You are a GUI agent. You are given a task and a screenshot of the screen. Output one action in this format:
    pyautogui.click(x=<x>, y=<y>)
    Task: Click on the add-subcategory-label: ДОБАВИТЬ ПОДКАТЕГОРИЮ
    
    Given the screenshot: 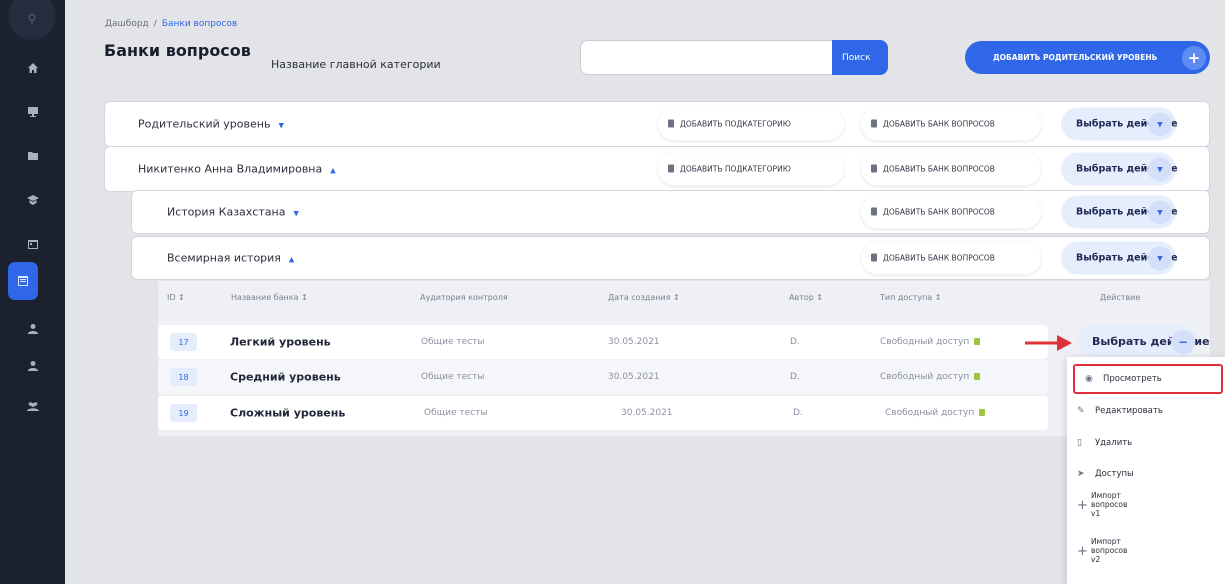 What is the action you would take?
    pyautogui.click(x=735, y=124)
    